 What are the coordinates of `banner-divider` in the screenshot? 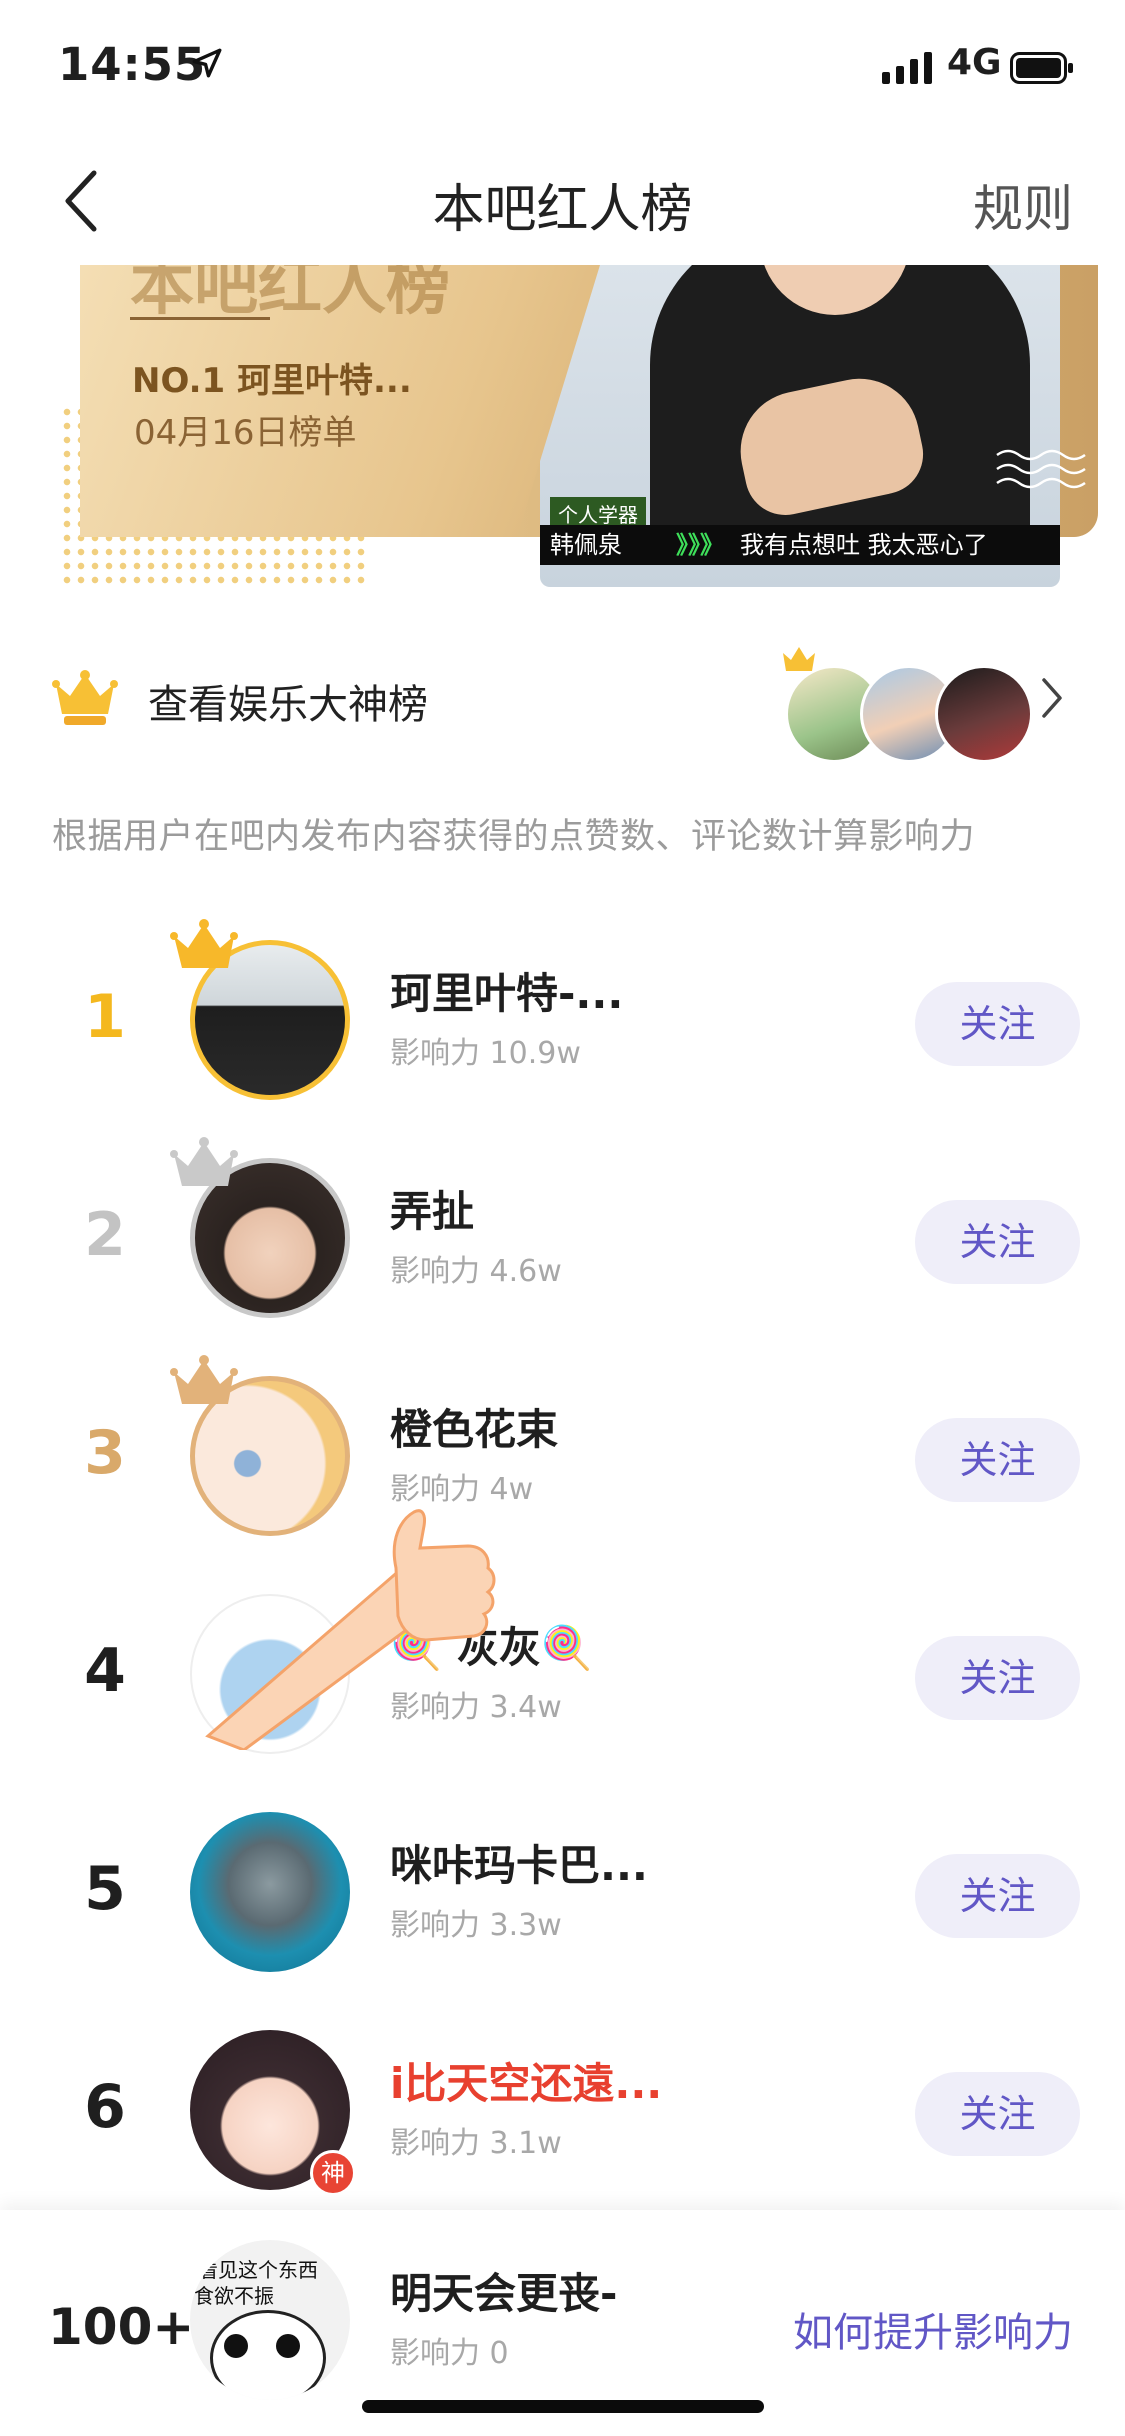 It's located at (200, 318).